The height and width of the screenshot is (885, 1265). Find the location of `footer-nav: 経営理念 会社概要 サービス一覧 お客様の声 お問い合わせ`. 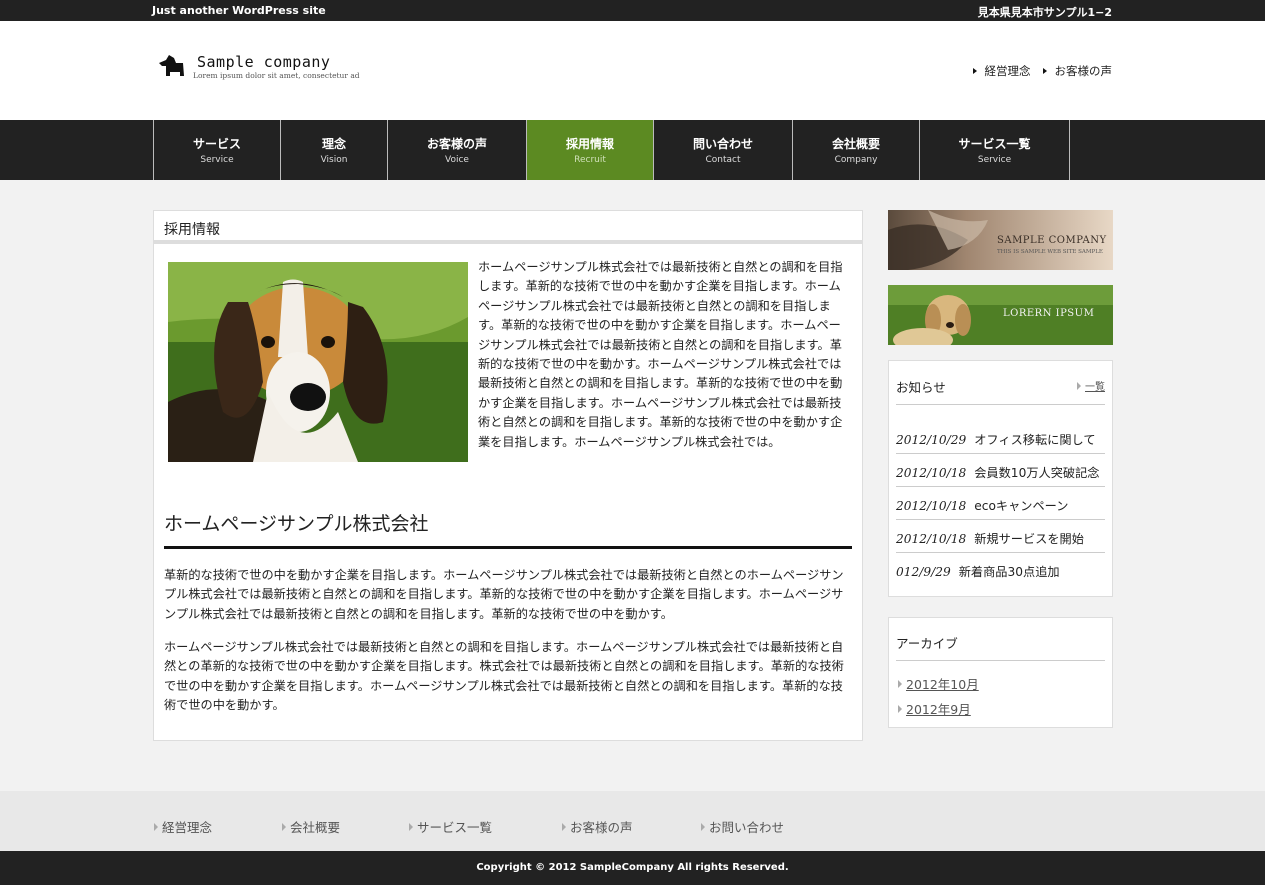

footer-nav: 経営理念 会社概要 サービス一覧 お客様の声 お問い合わせ is located at coordinates (632, 821).